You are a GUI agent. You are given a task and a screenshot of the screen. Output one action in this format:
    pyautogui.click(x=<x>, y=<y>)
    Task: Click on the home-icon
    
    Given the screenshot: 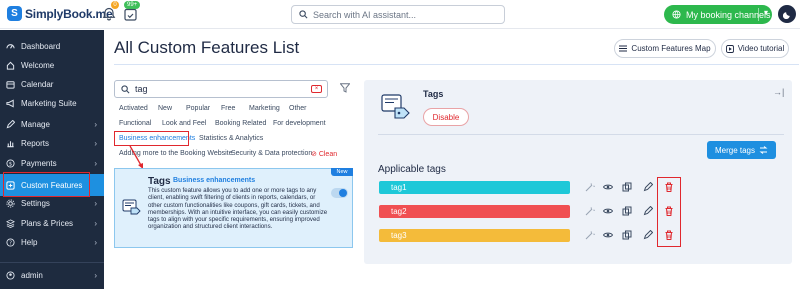 What is the action you would take?
    pyautogui.click(x=10, y=65)
    